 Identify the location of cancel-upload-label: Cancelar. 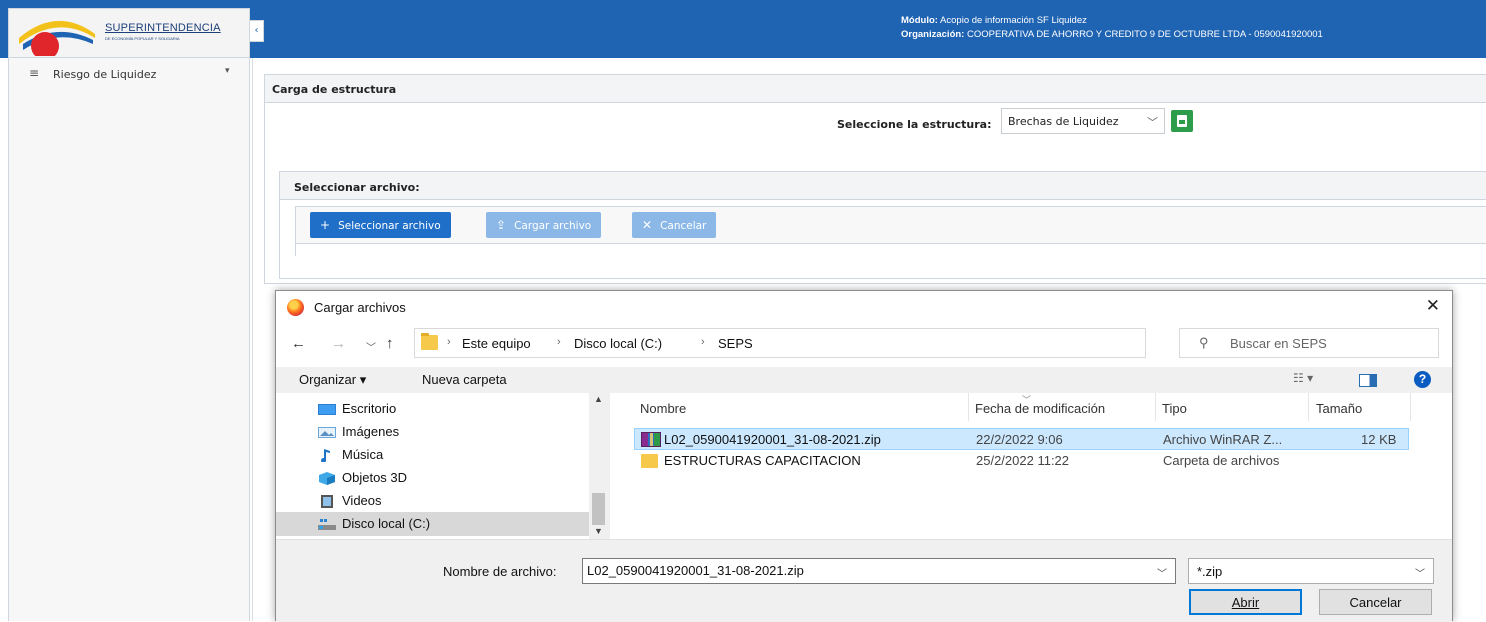
(683, 226).